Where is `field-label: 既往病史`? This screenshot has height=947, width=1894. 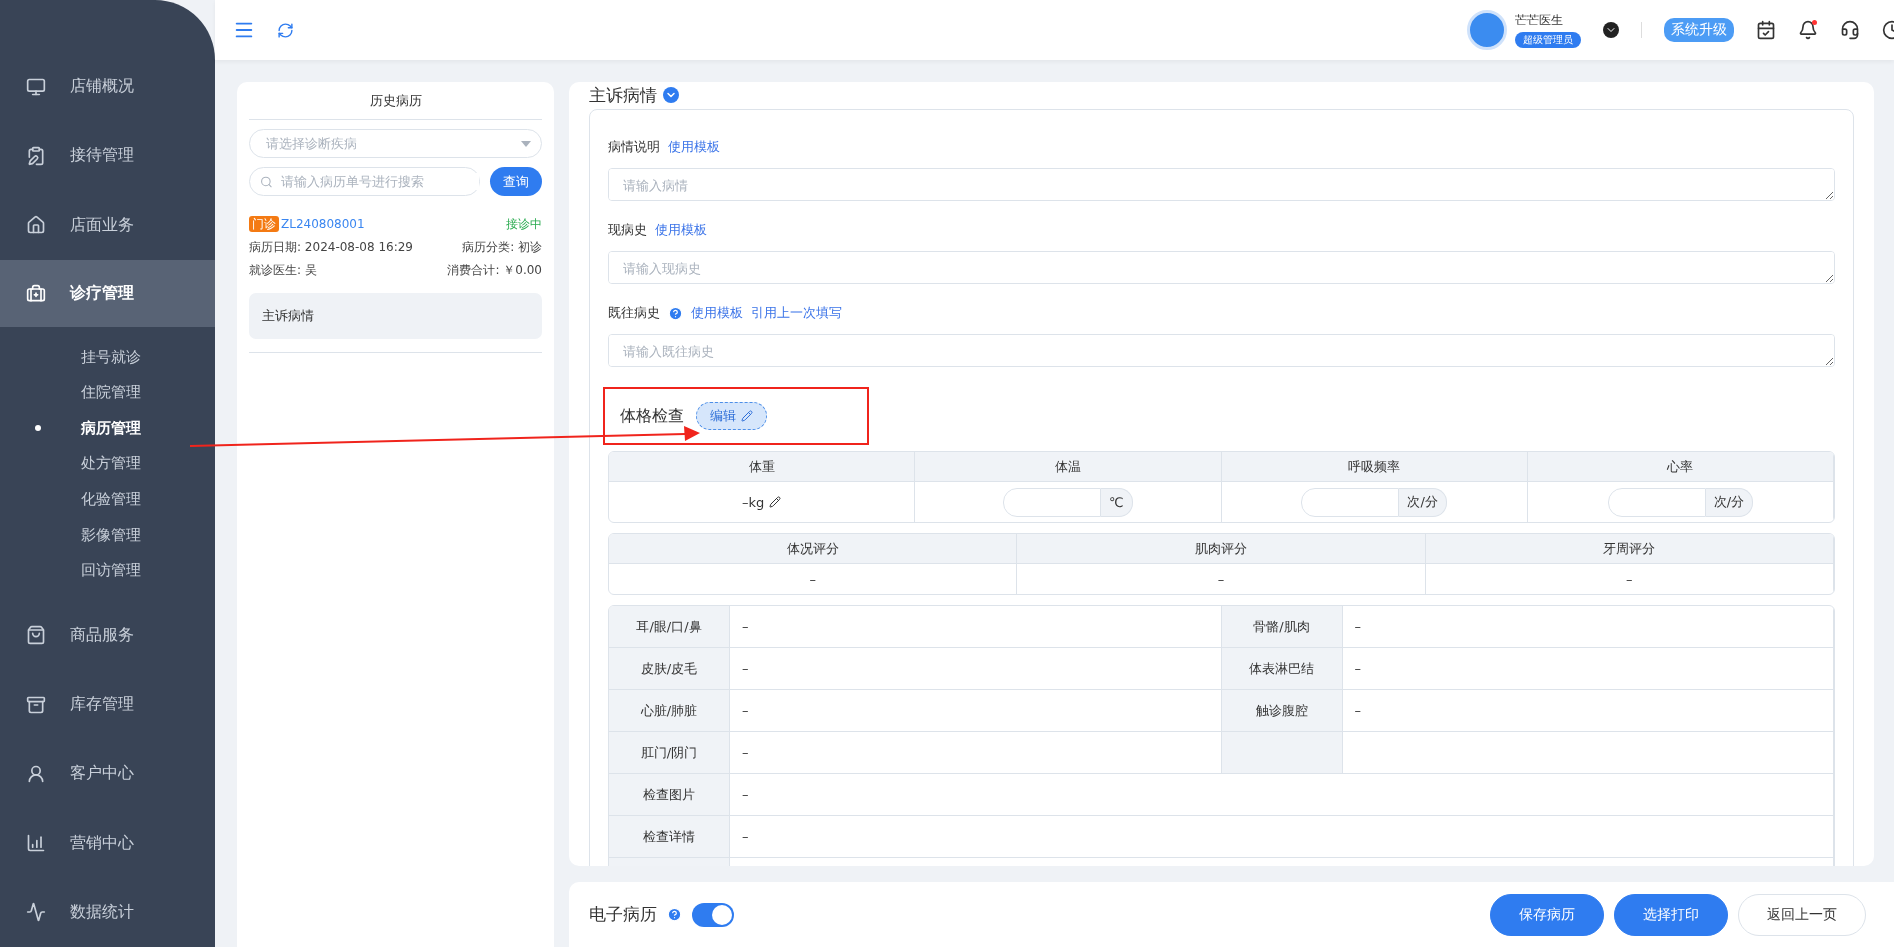
field-label: 既往病史 is located at coordinates (634, 313).